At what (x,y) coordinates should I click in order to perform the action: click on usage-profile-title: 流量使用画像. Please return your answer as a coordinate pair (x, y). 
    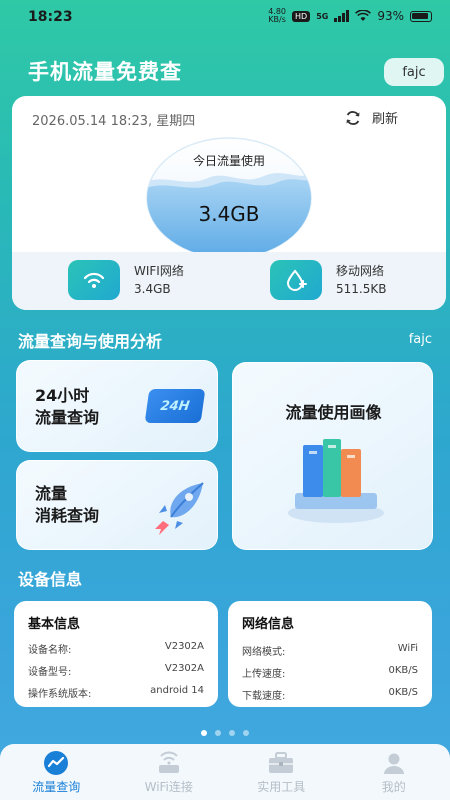
    Looking at the image, I should click on (333, 412).